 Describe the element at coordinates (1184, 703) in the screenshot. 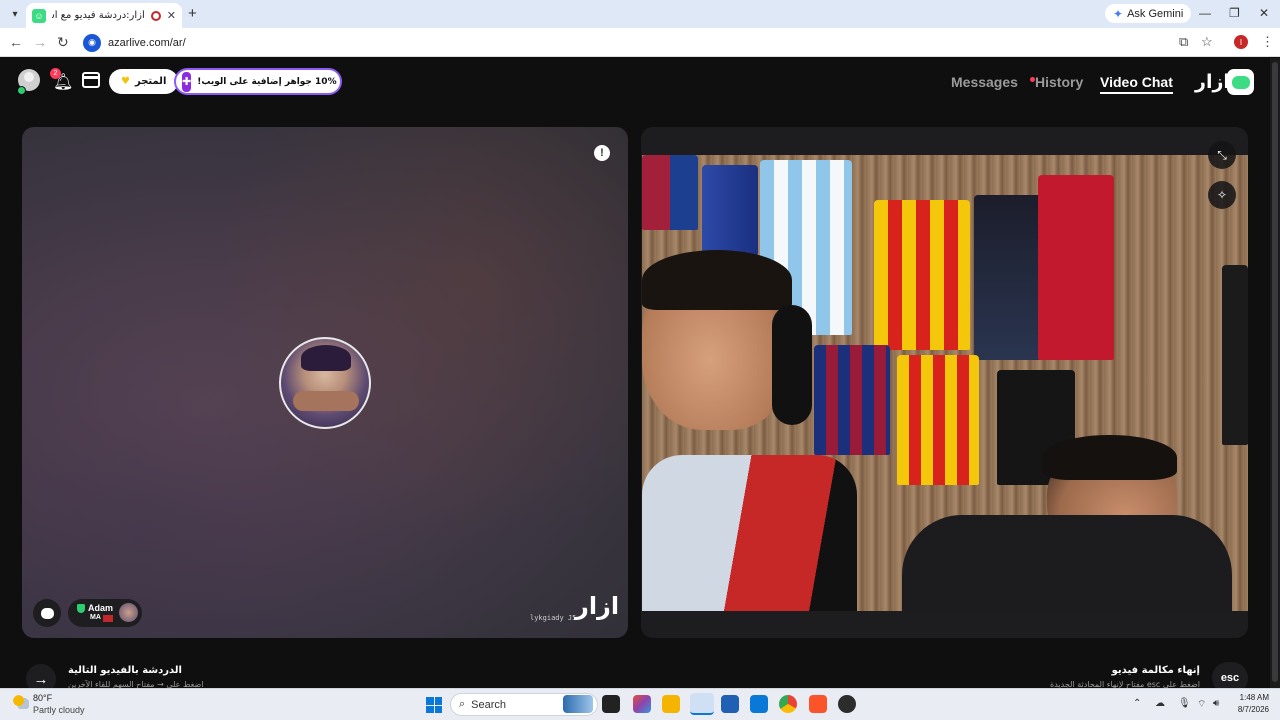

I see `microphone-icon: 🎙︎` at that location.